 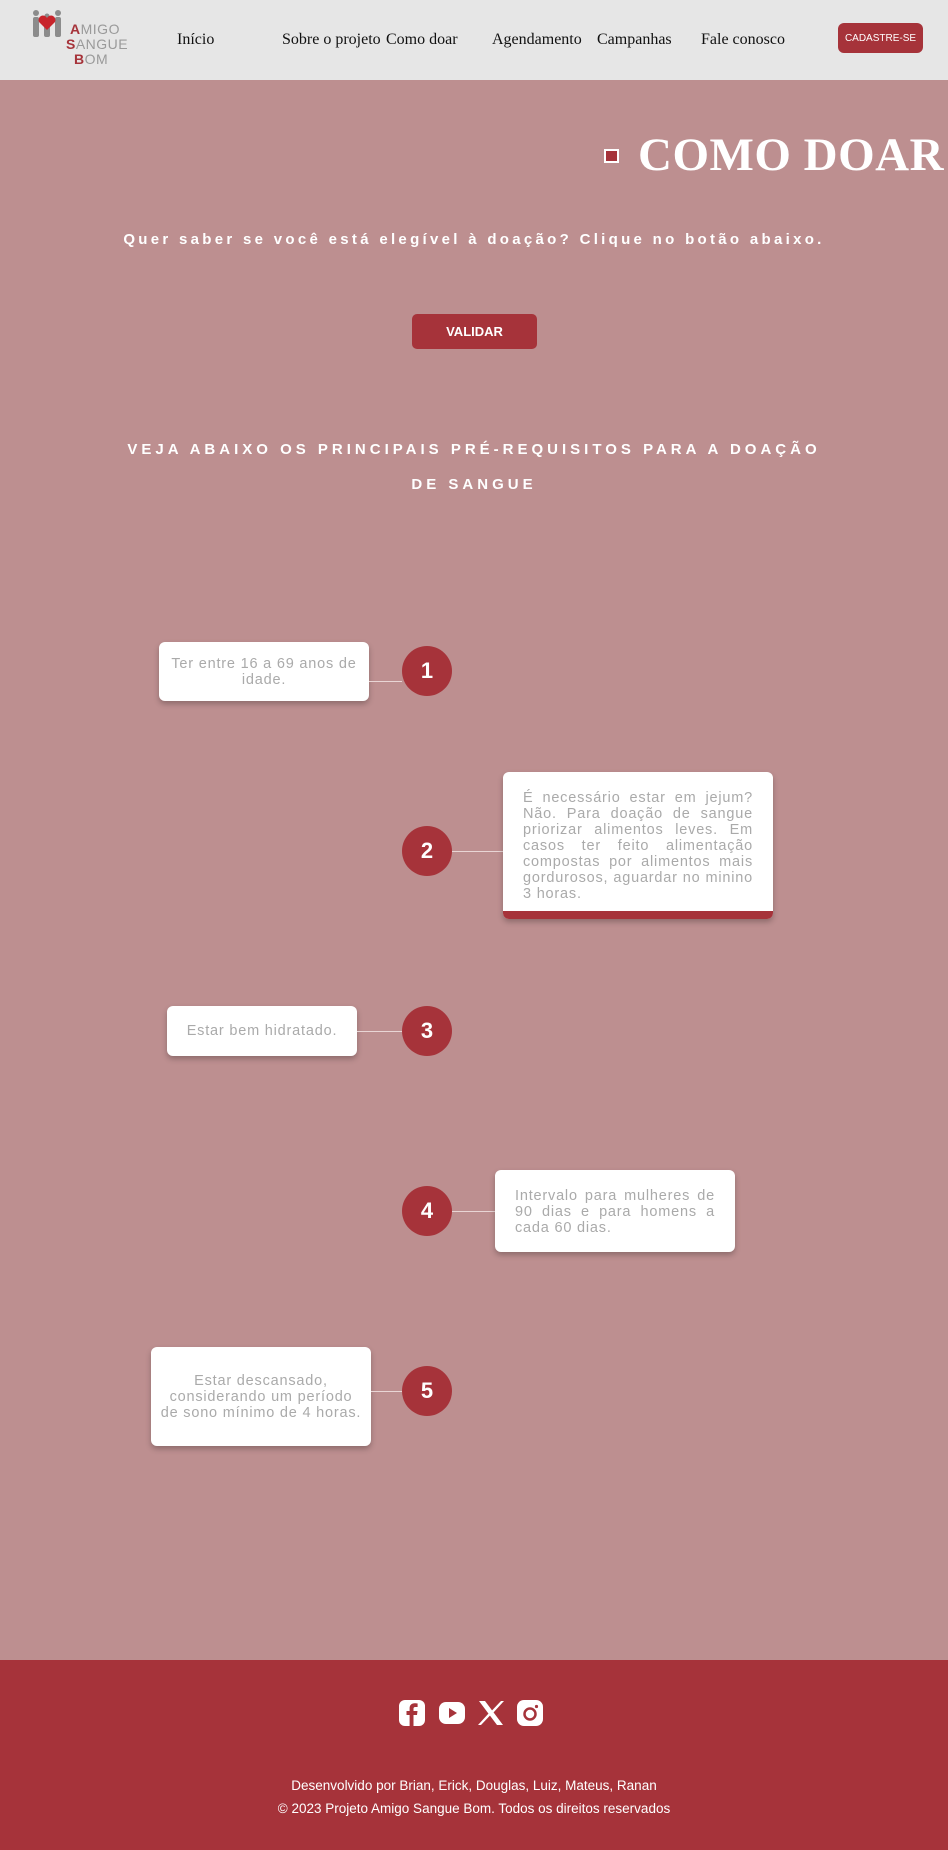 I want to click on validar-button: VALIDAR, so click(x=474, y=331).